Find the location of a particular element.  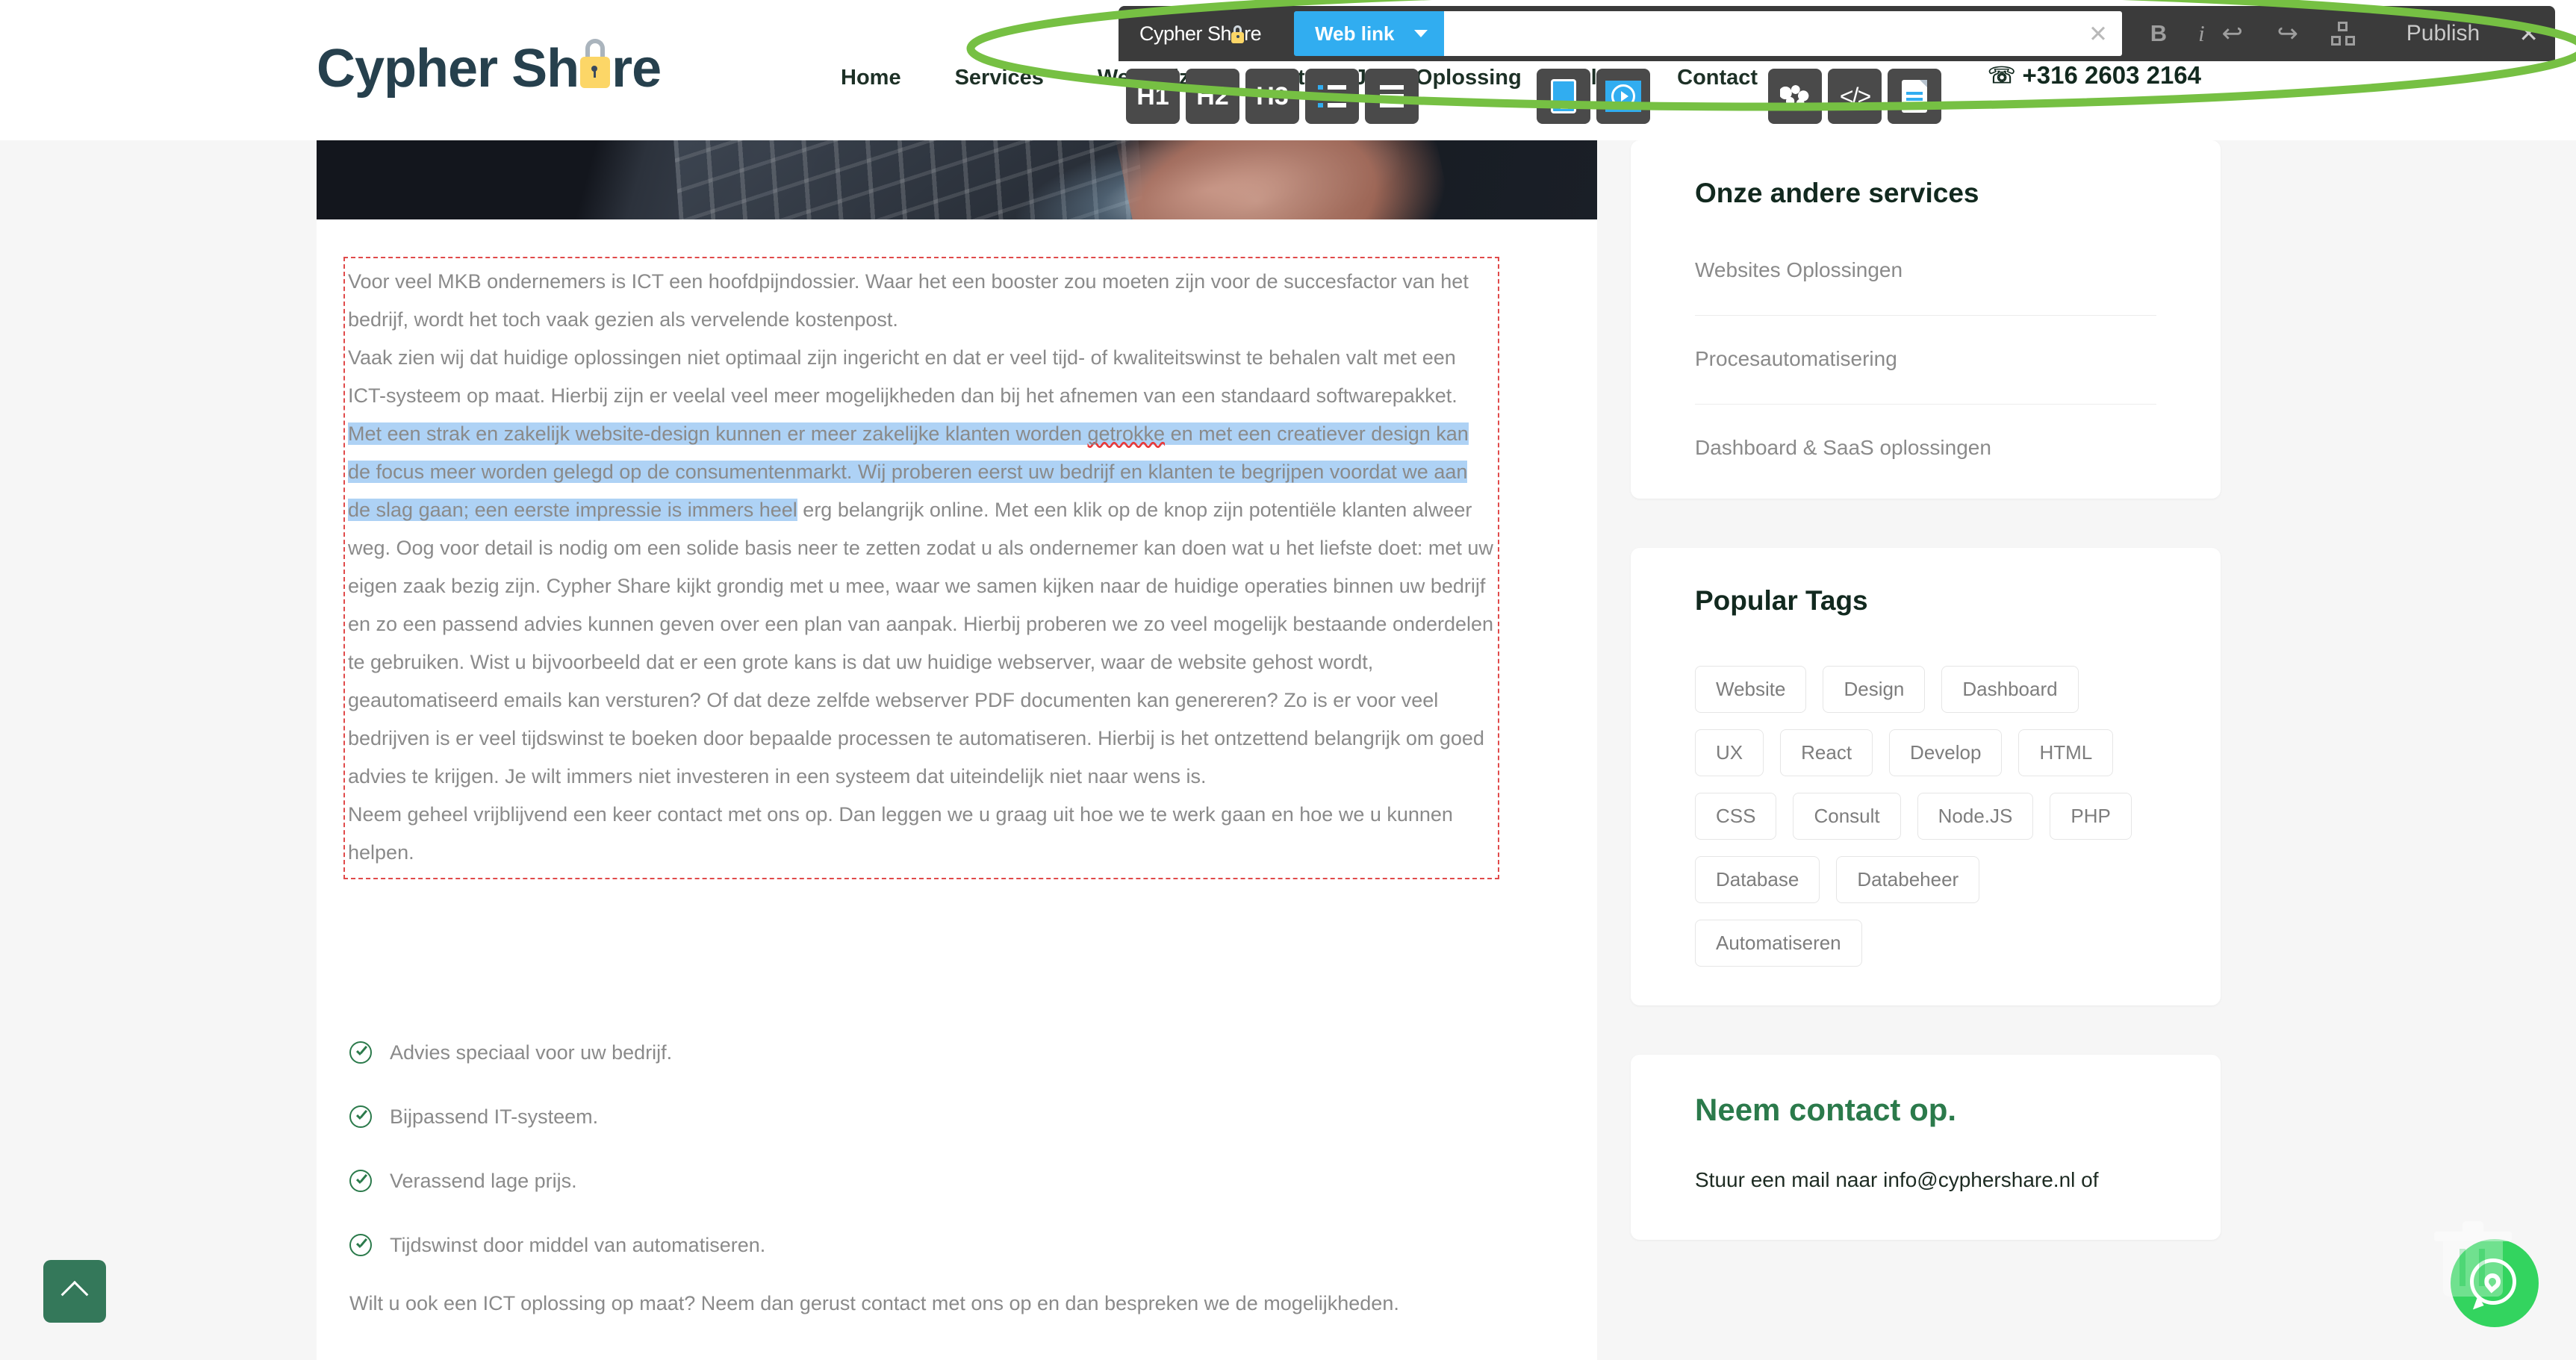

undo-icon: ↩ is located at coordinates (2232, 33).